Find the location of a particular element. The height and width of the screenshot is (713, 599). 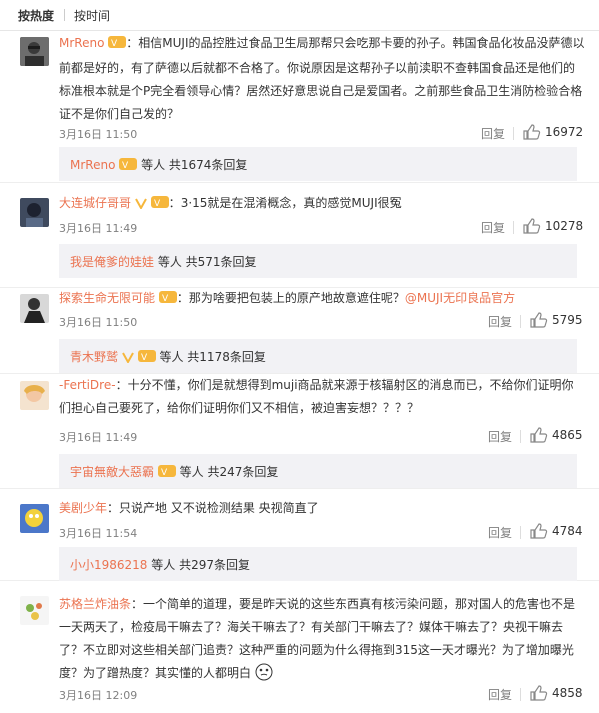

like-count: 4865 is located at coordinates (567, 435).